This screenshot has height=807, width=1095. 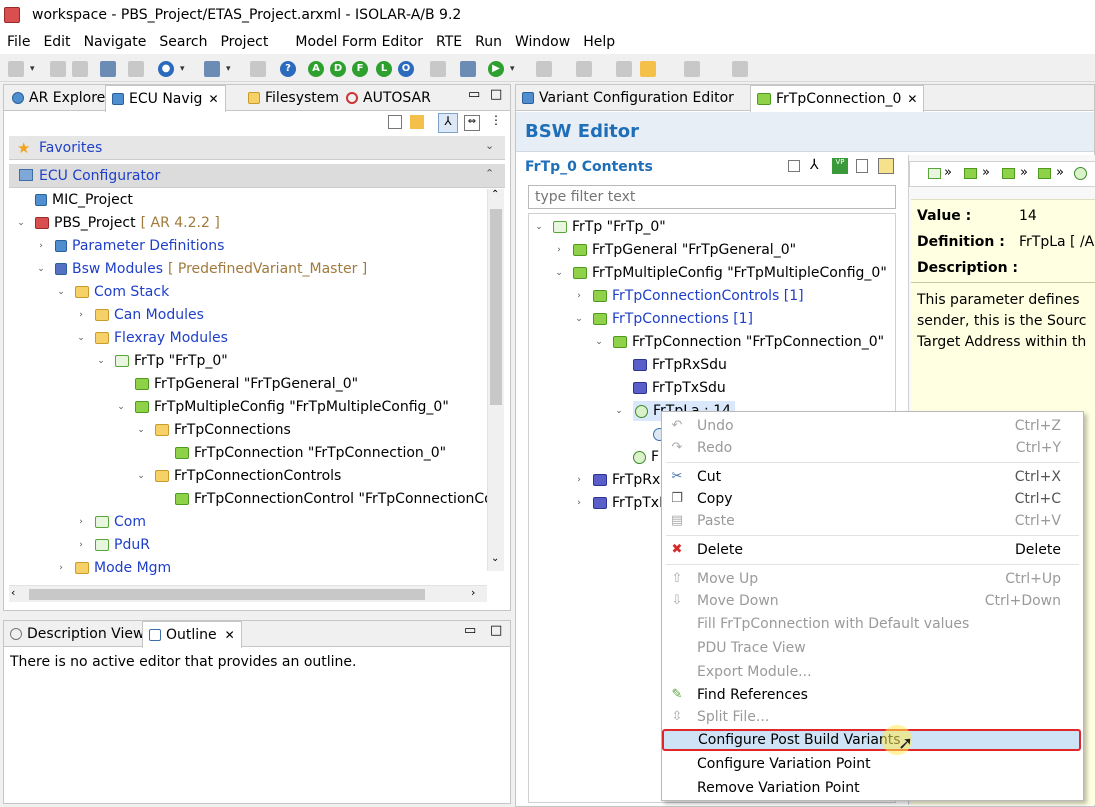 I want to click on filter-icon: ⅄, so click(x=814, y=165).